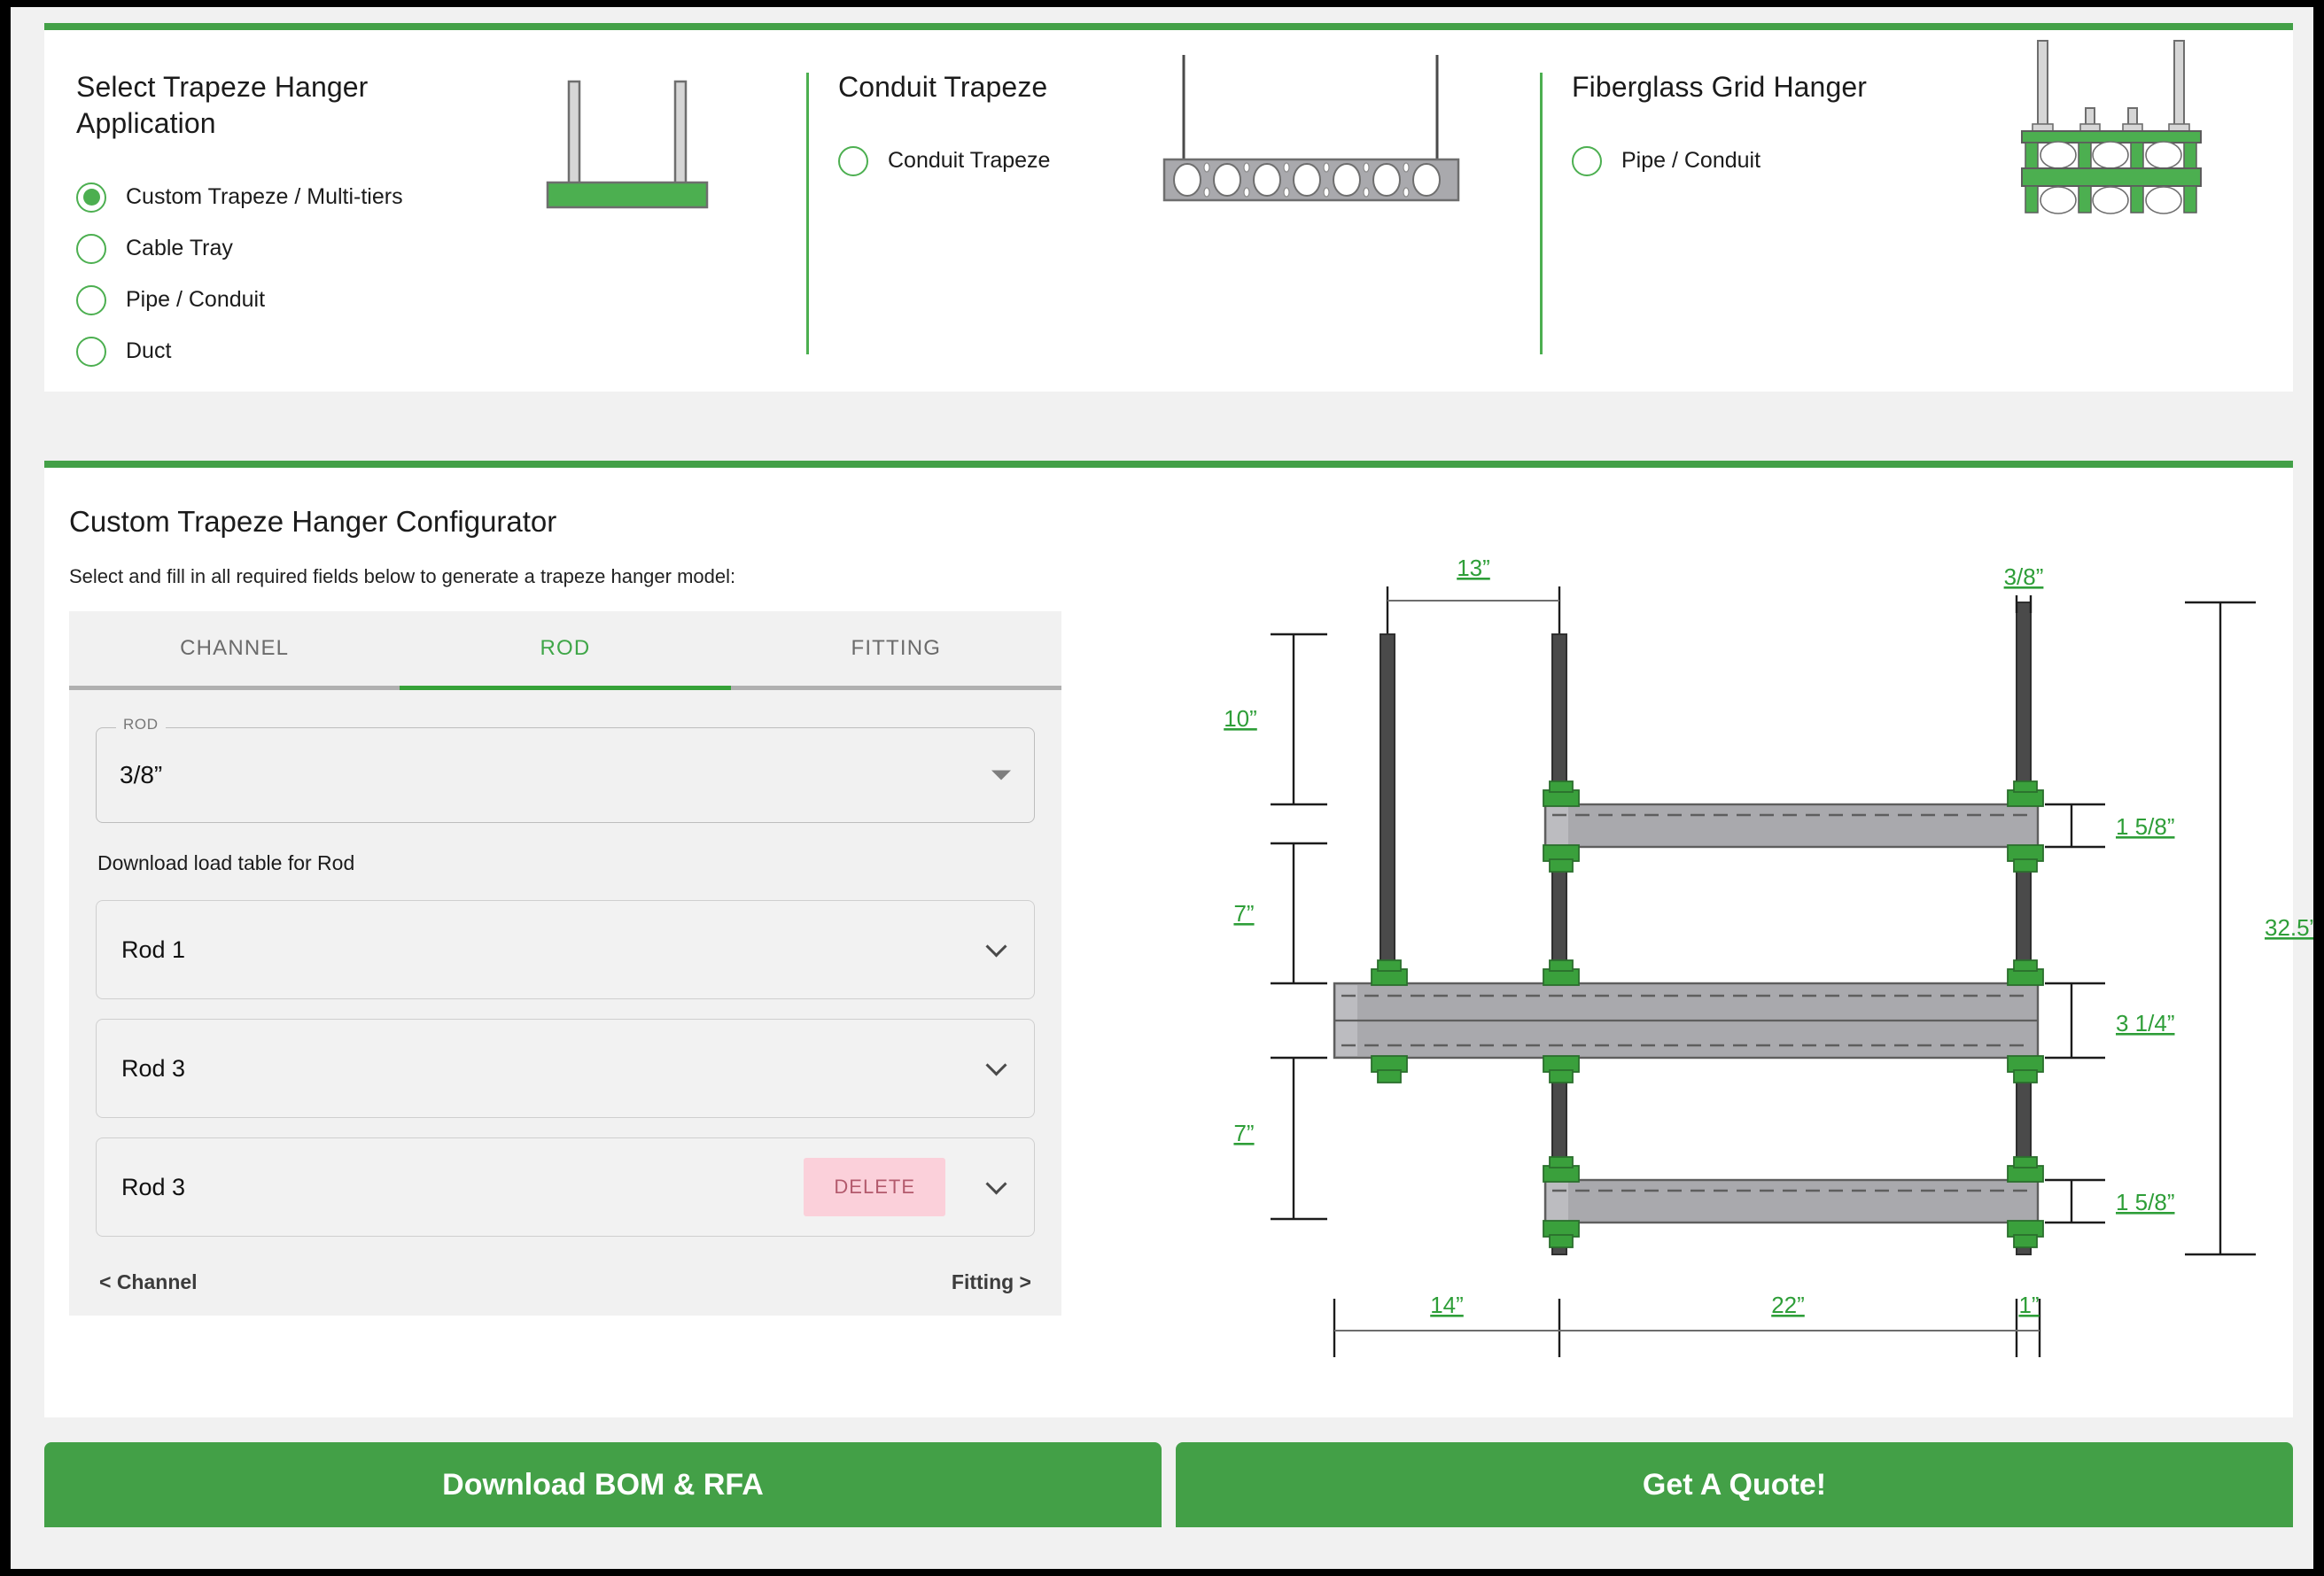  Describe the element at coordinates (2111, 126) in the screenshot. I see `fiberglass-grid-icon` at that location.